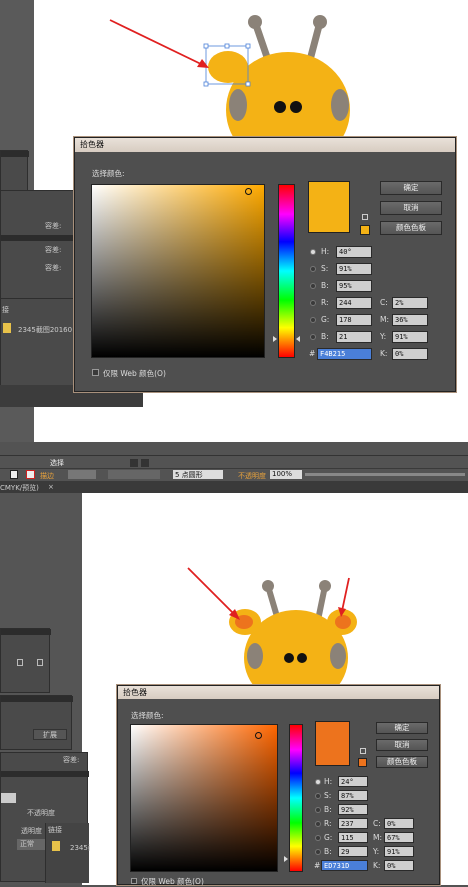  Describe the element at coordinates (377, 837) in the screenshot. I see `m-label-b: M:` at that location.